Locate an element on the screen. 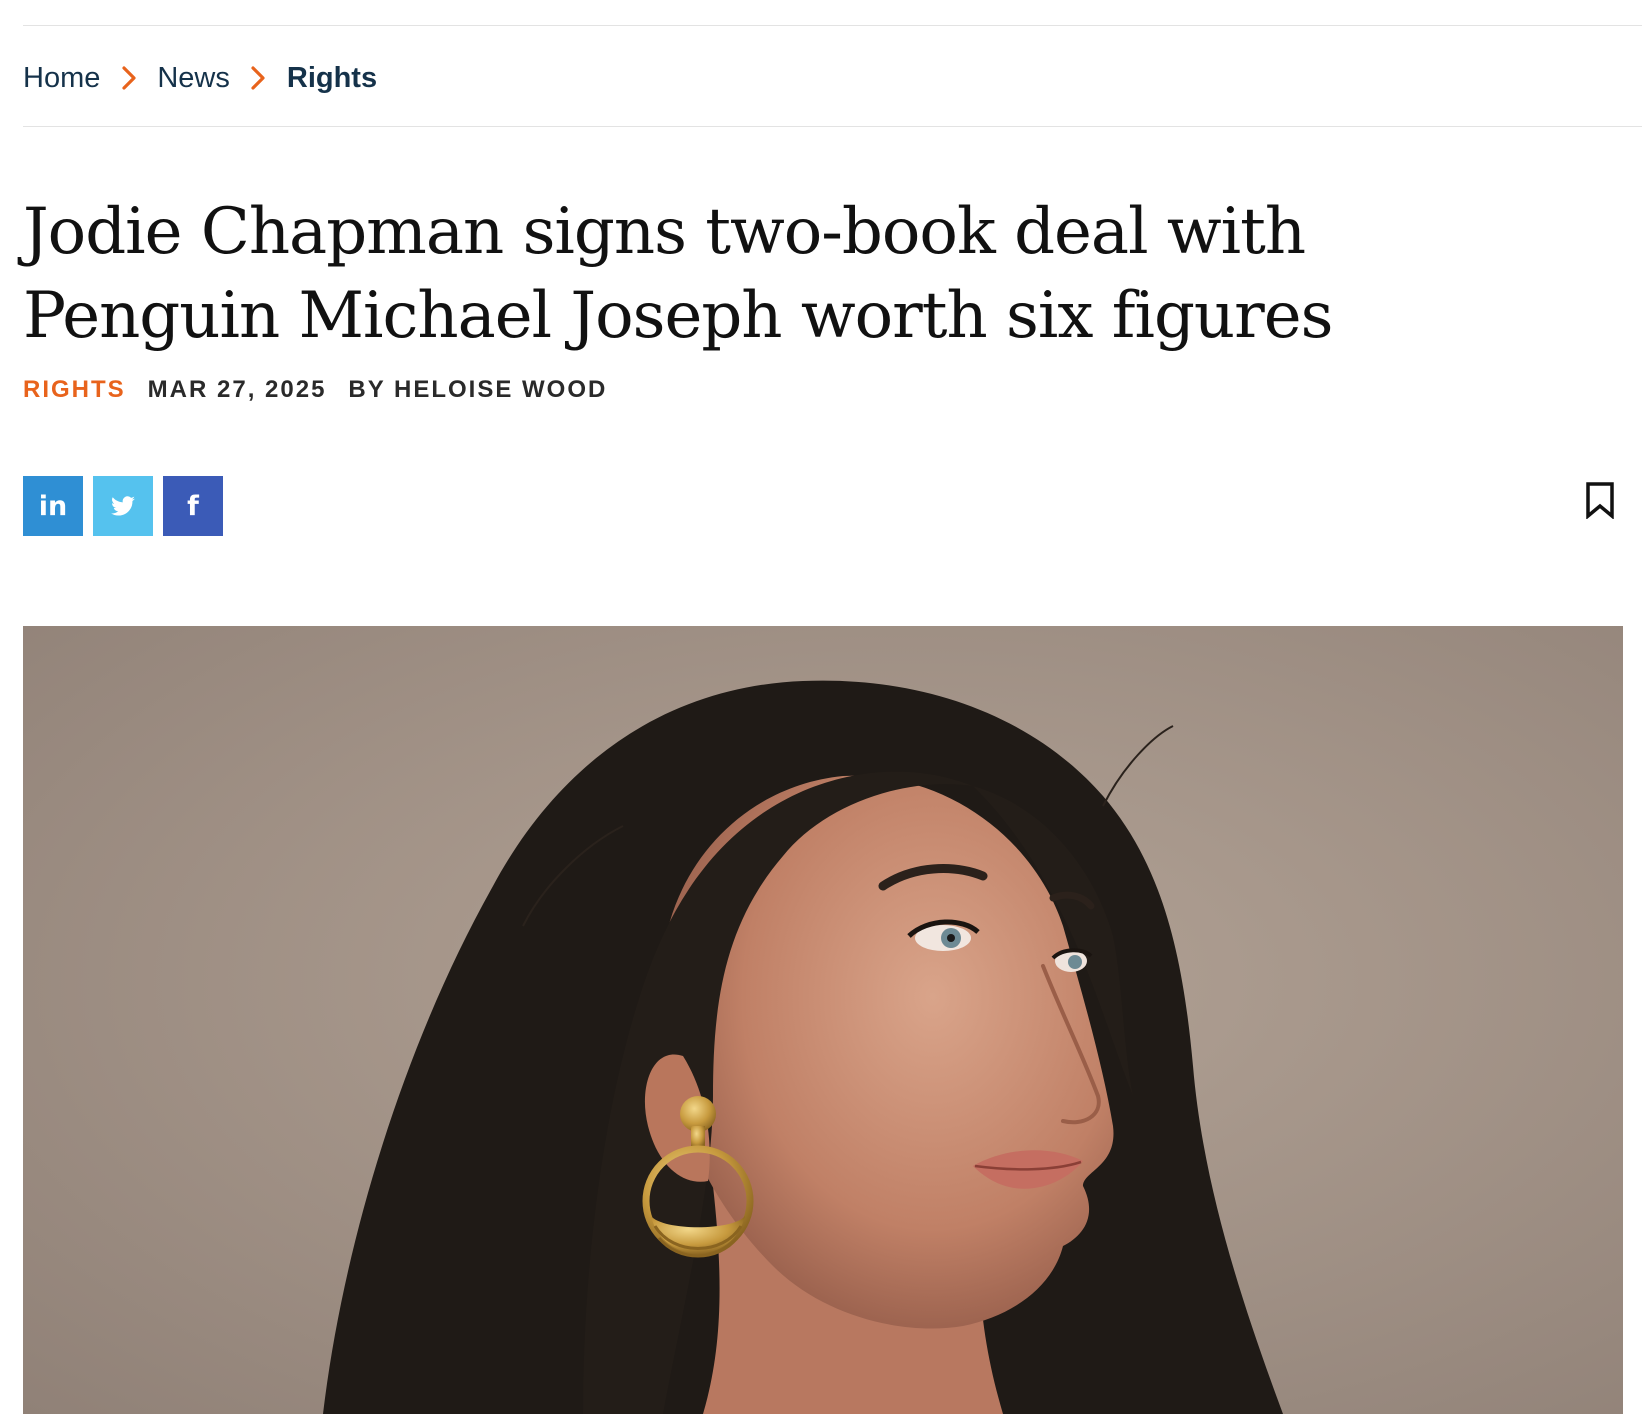 This screenshot has height=1414, width=1642. share-buttons: in f is located at coordinates (123, 506).